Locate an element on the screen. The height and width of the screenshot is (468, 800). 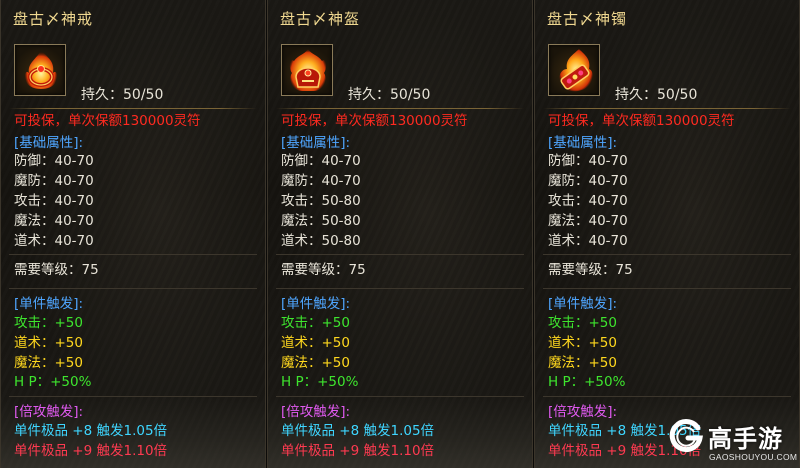
item-name: 盘古〆神镯 is located at coordinates (587, 19).